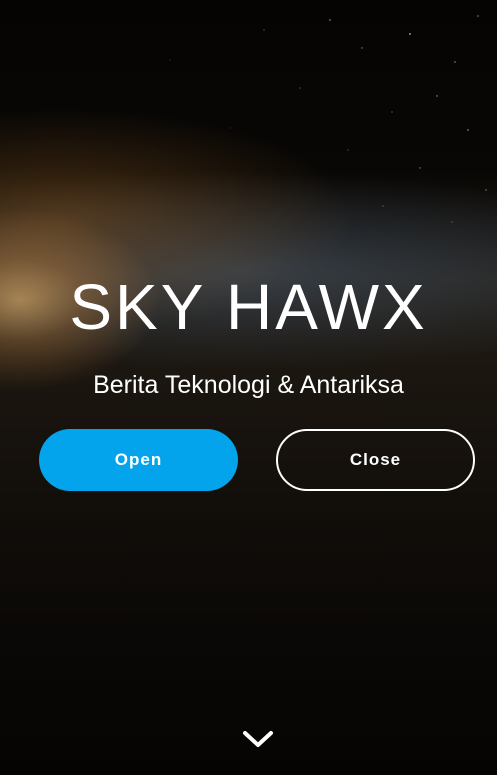  Describe the element at coordinates (375, 460) in the screenshot. I see `close-button: Close` at that location.